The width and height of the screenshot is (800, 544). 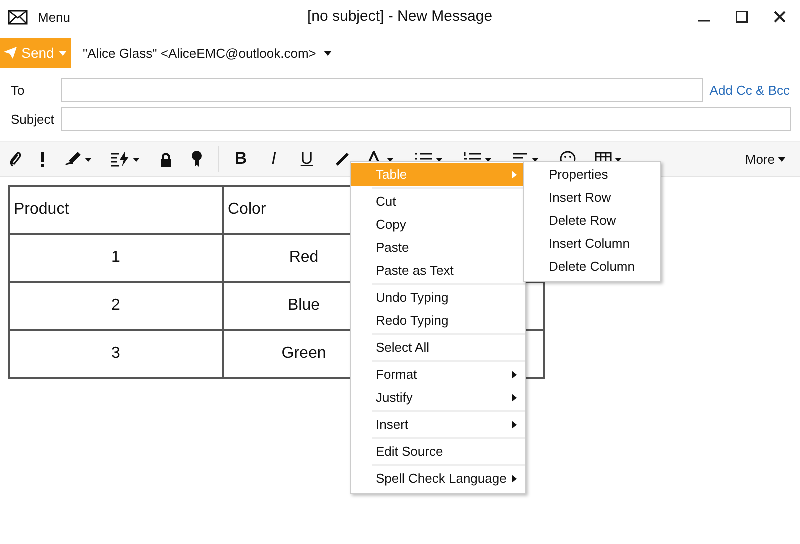 What do you see at coordinates (274, 159) in the screenshot?
I see `format-button: I` at bounding box center [274, 159].